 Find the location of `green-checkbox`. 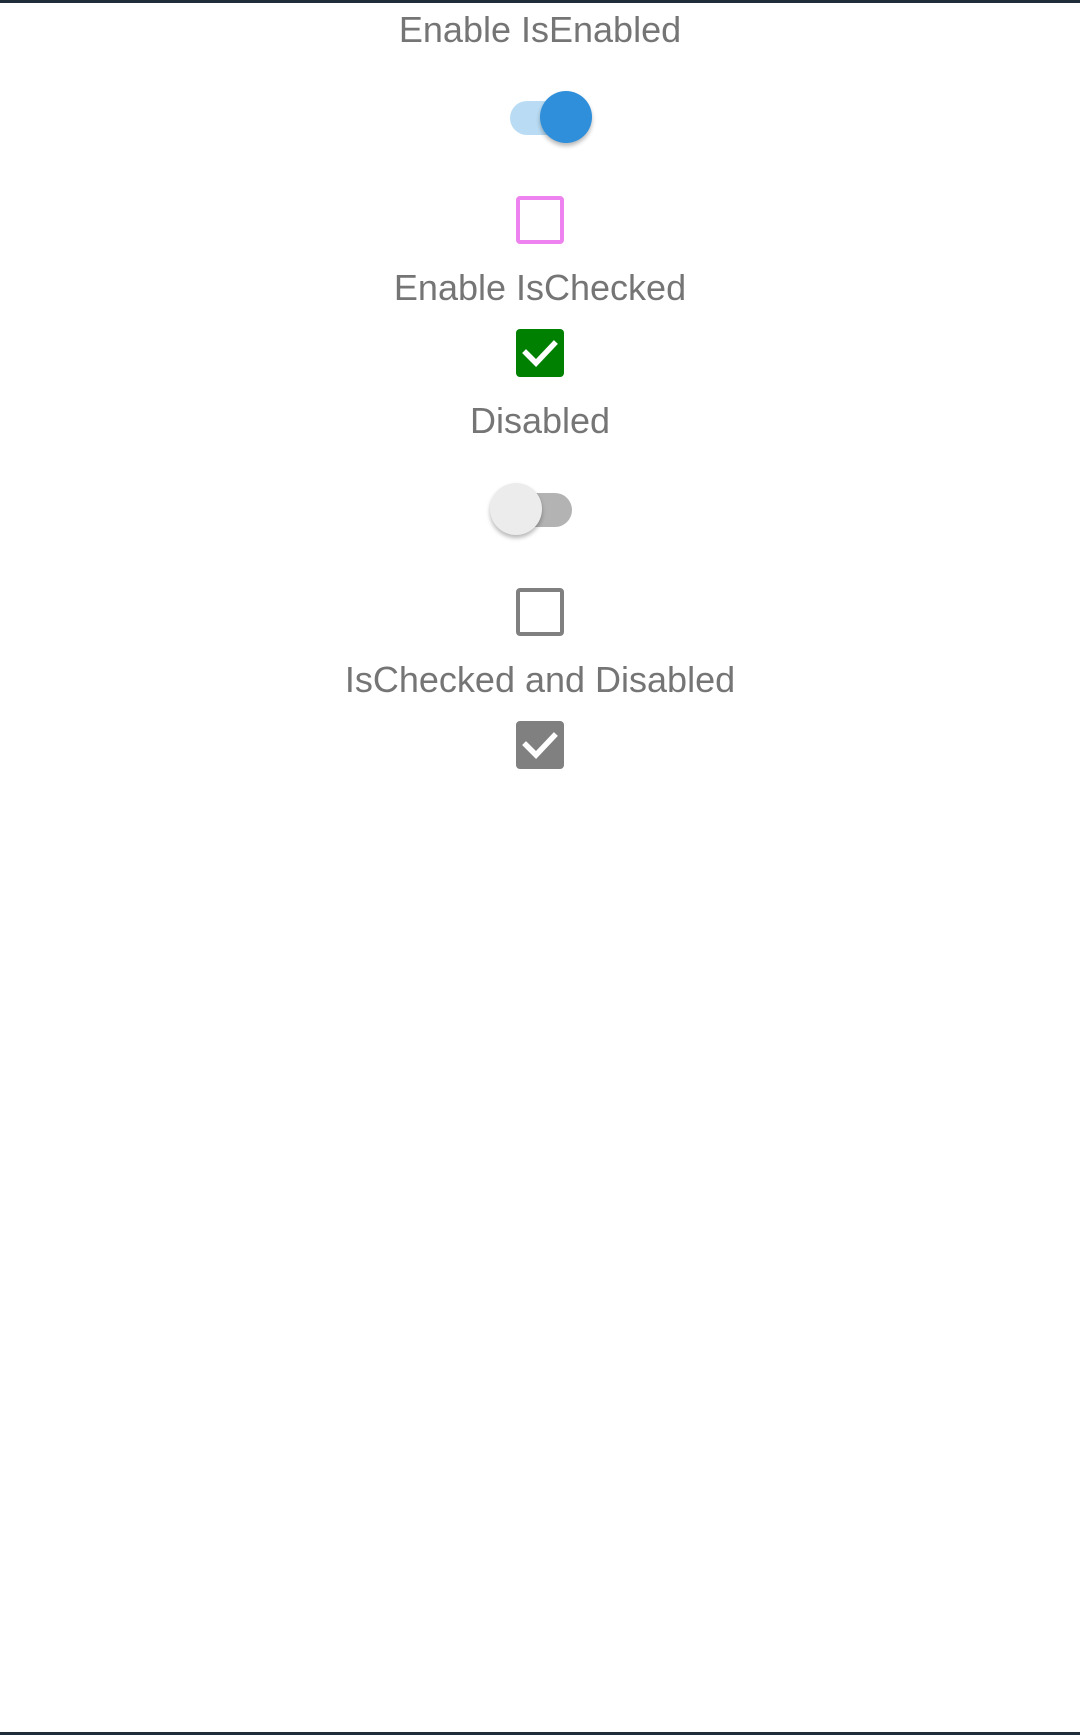

green-checkbox is located at coordinates (540, 353).